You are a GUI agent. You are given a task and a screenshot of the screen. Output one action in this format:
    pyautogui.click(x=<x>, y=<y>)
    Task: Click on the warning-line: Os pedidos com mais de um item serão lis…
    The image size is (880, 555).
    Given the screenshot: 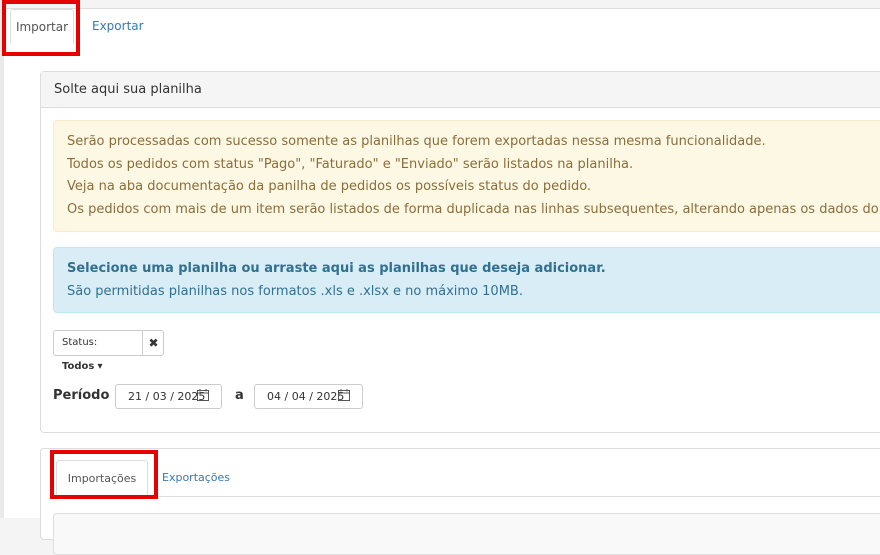 What is the action you would take?
    pyautogui.click(x=473, y=209)
    